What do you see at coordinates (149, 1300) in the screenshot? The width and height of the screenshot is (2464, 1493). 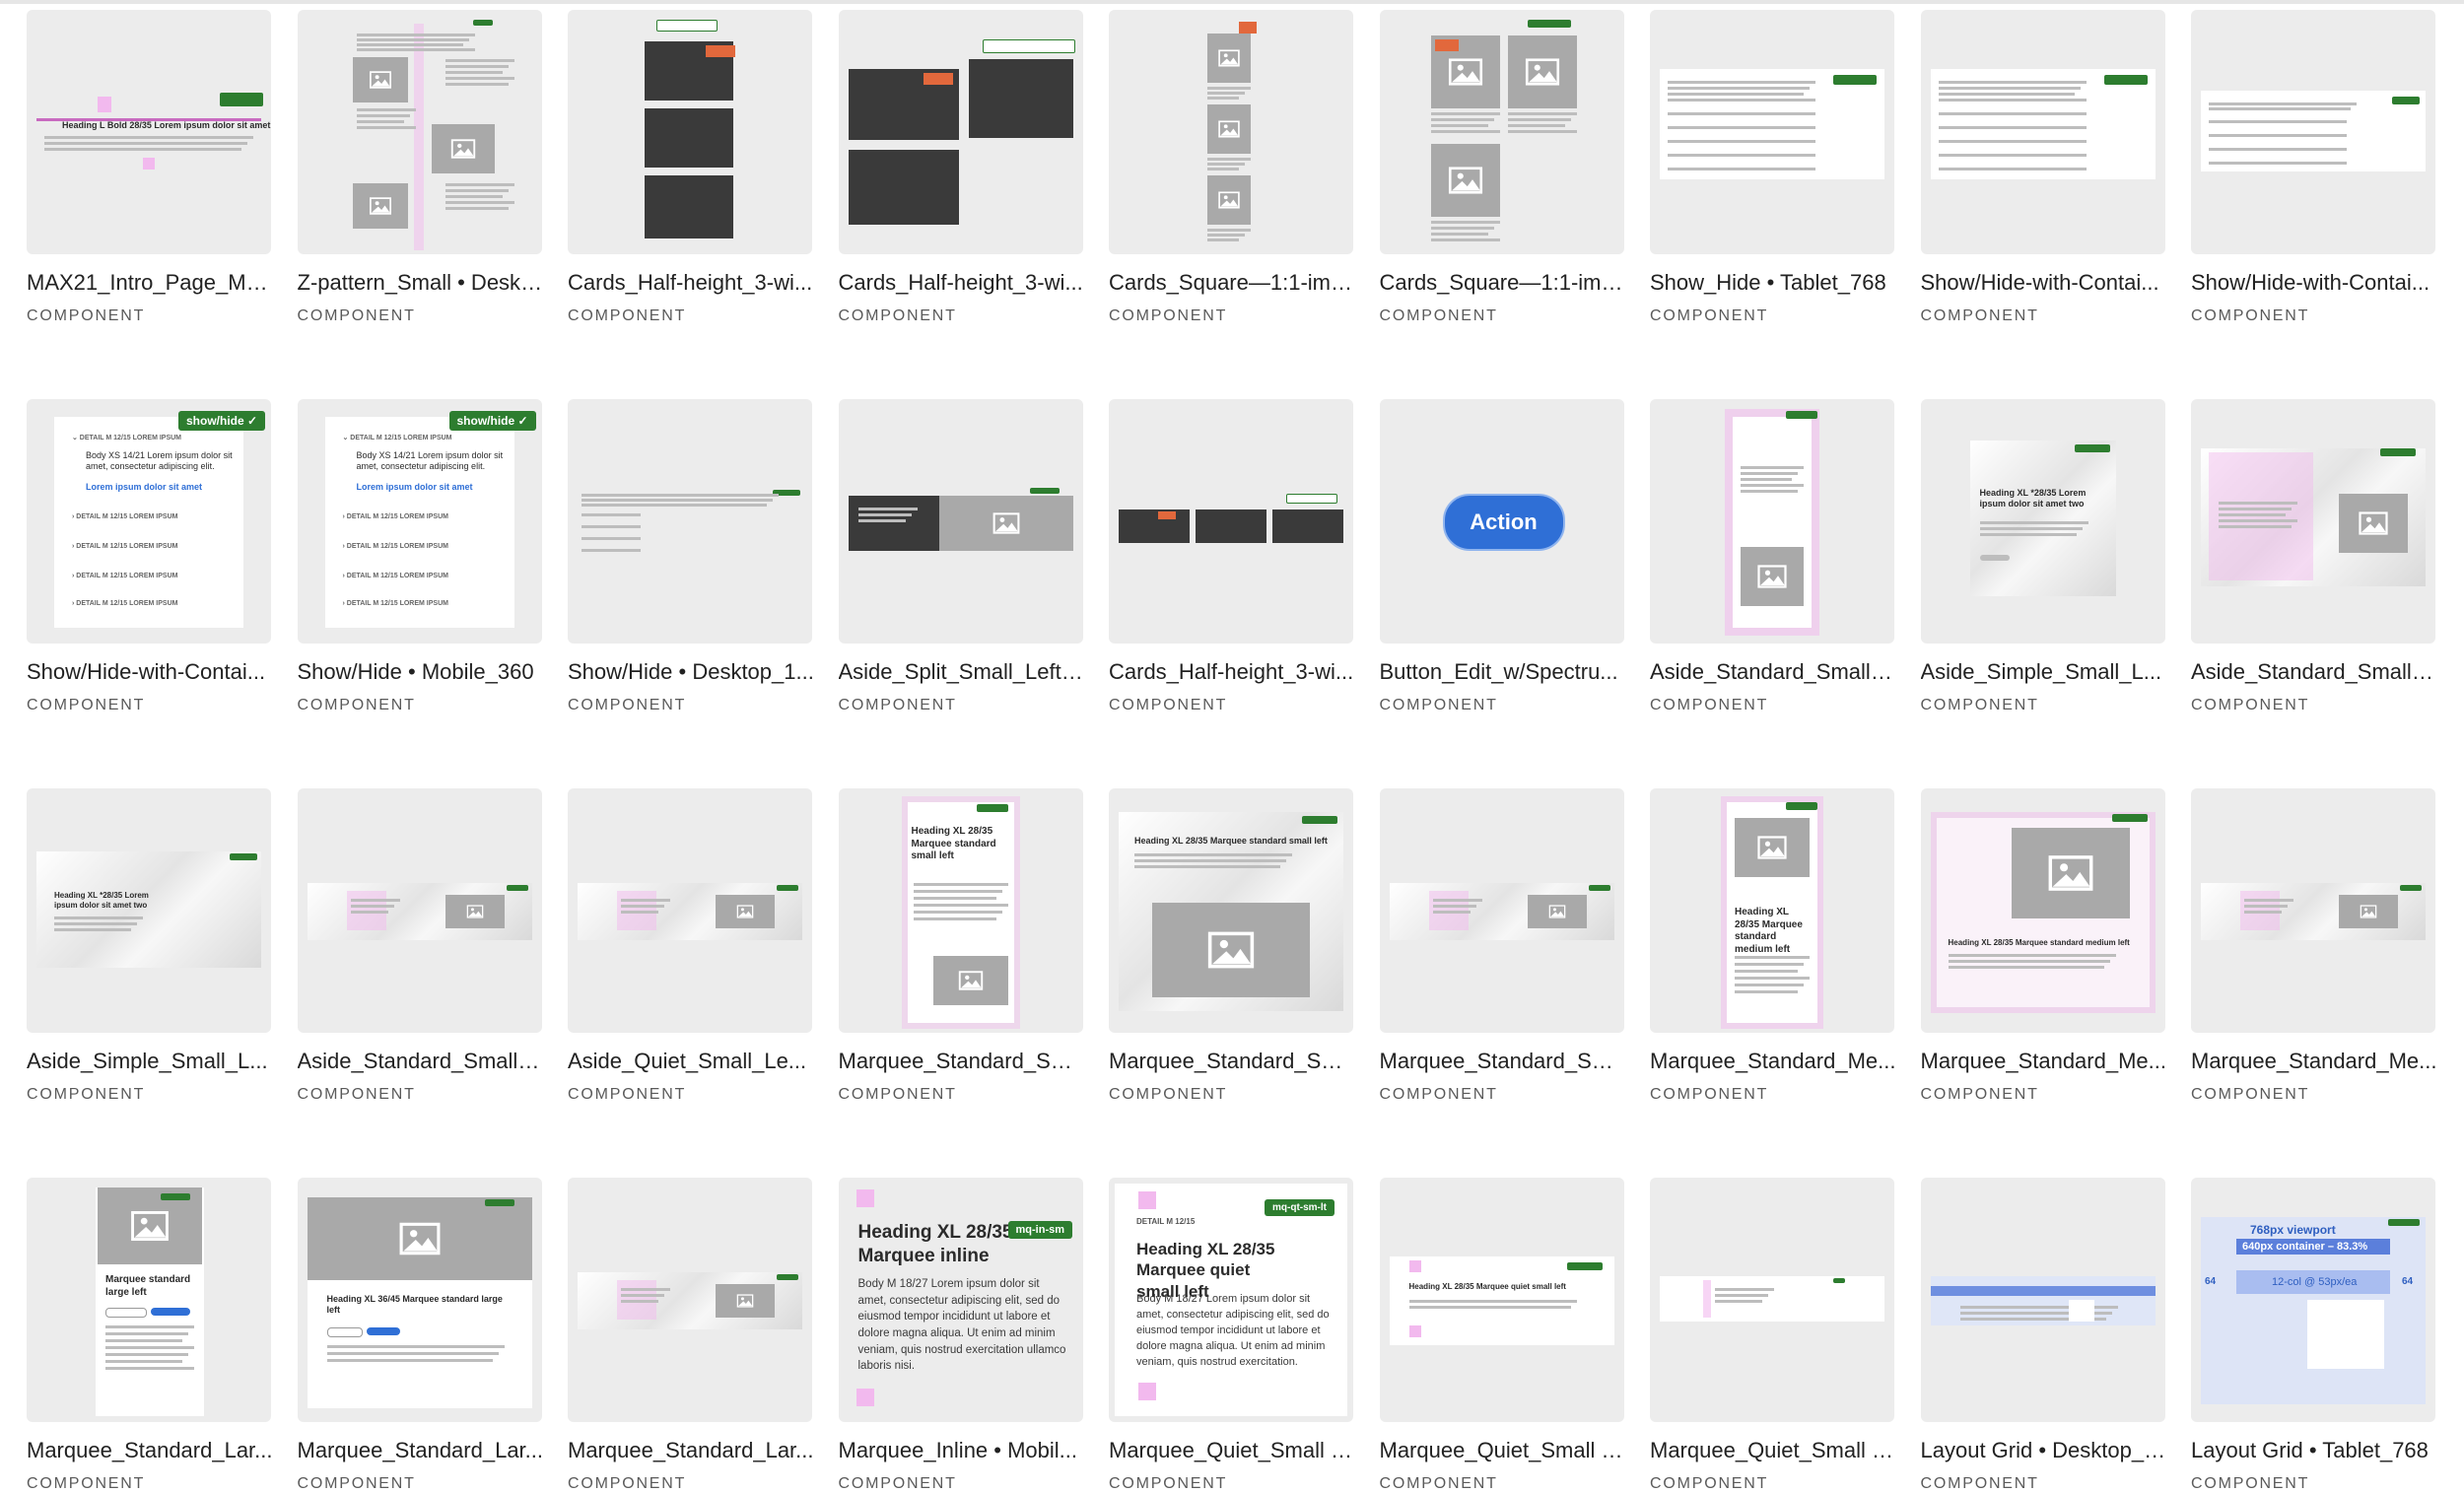 I see `component-thumbnail: Marquee standard large left` at bounding box center [149, 1300].